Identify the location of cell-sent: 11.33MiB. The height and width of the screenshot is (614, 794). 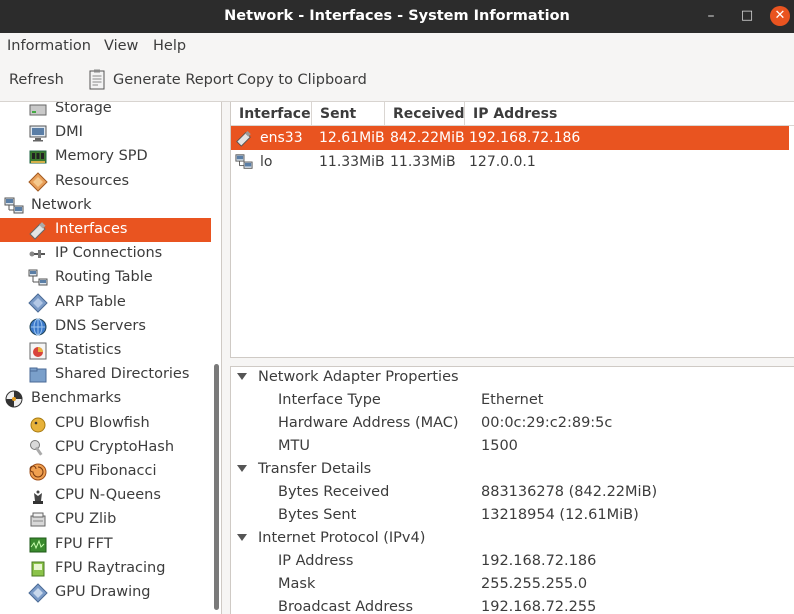
(352, 162).